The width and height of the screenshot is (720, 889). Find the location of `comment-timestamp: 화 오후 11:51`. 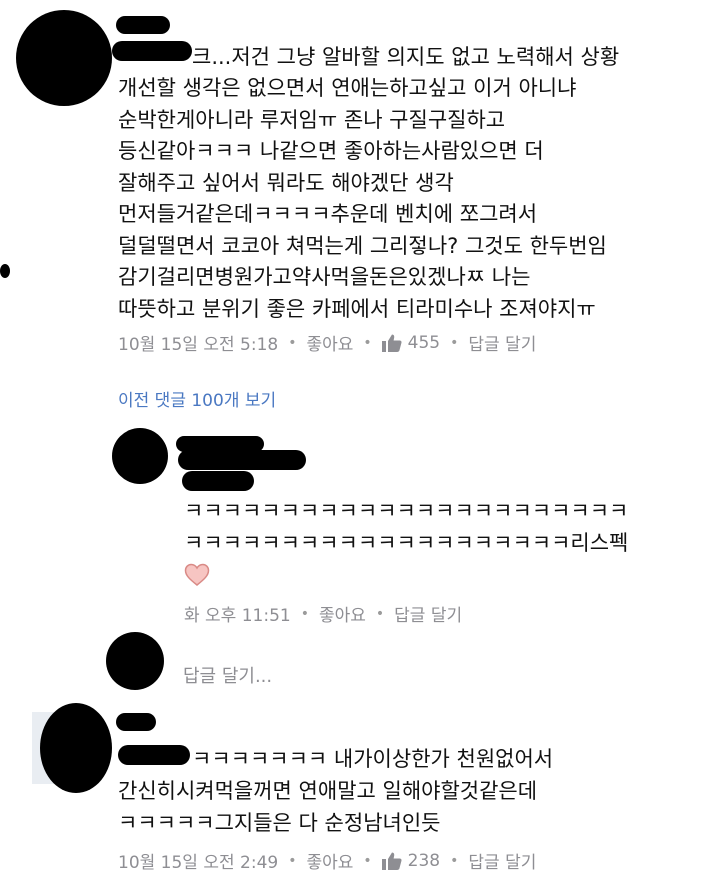

comment-timestamp: 화 오후 11:51 is located at coordinates (237, 616).